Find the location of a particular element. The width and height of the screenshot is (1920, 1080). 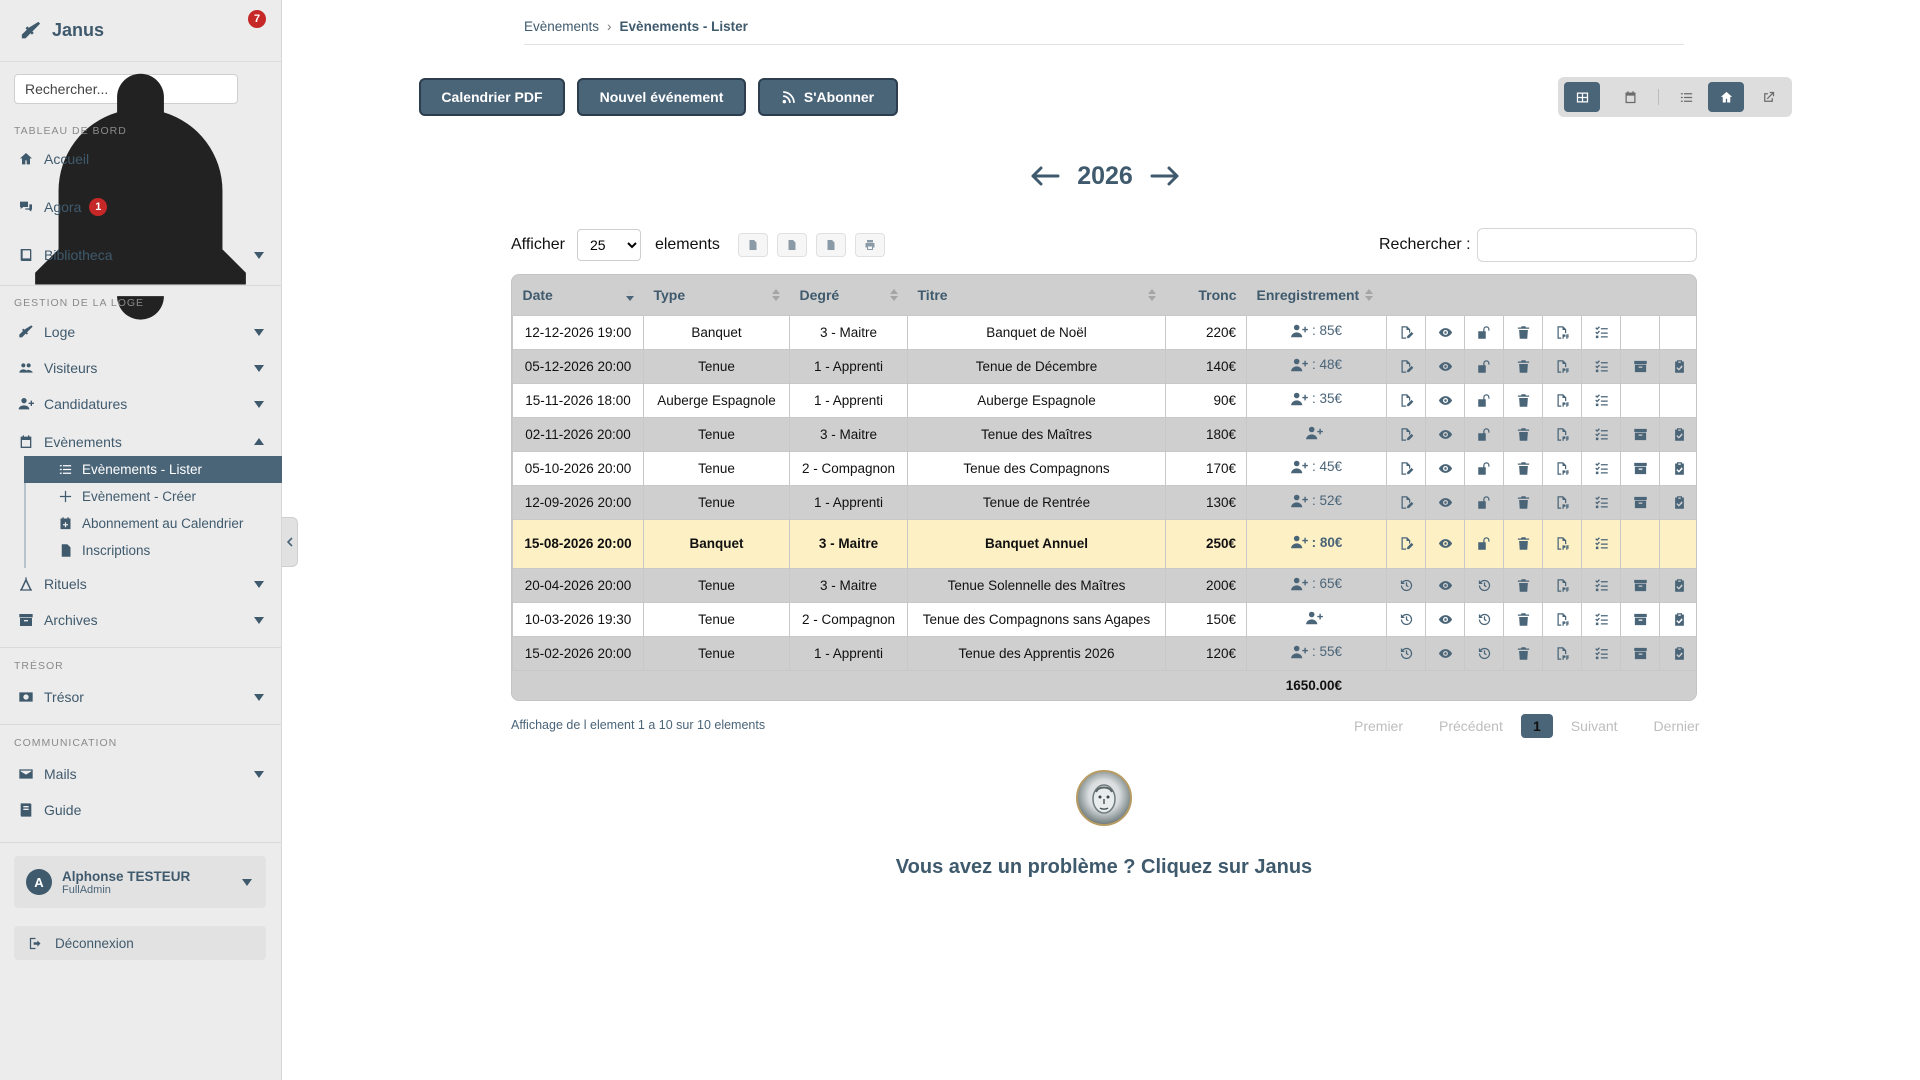

cell-enregistrement: : 85€ is located at coordinates (1316, 332).